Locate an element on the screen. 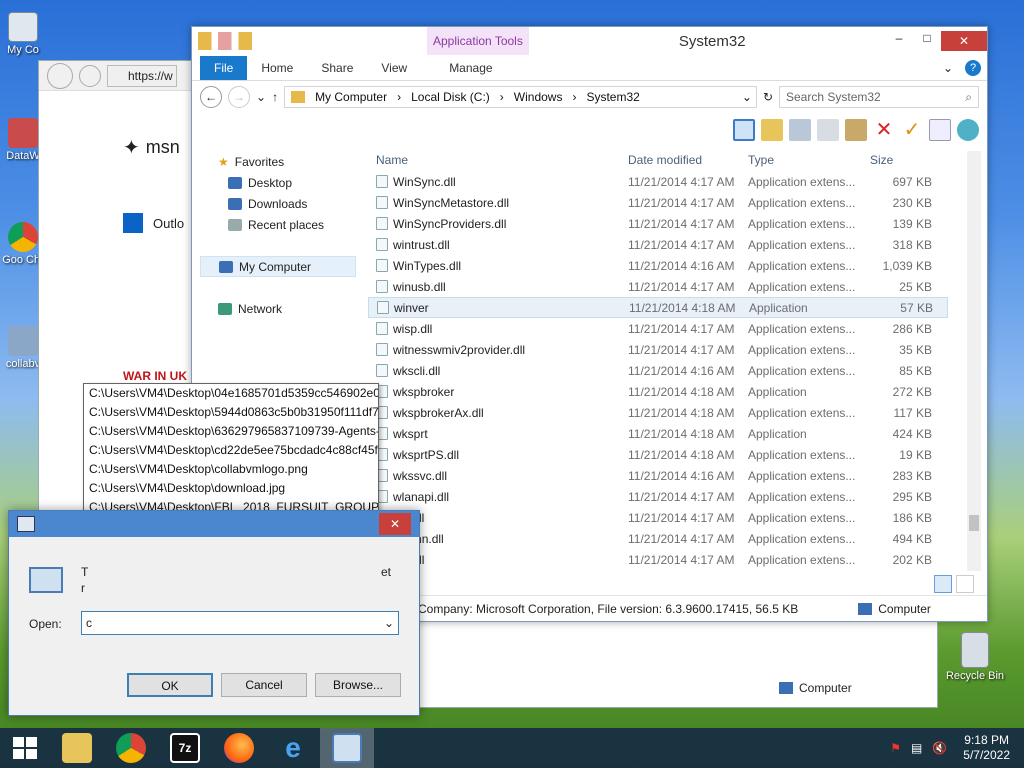 The height and width of the screenshot is (768, 1024). start-button is located at coordinates (25, 748).